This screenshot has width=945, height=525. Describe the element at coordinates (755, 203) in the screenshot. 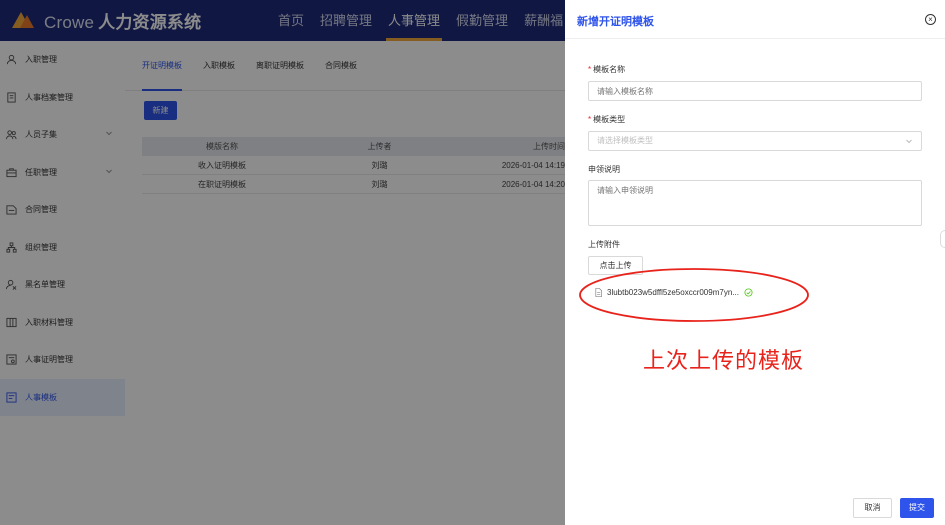

I see `description-textarea` at that location.